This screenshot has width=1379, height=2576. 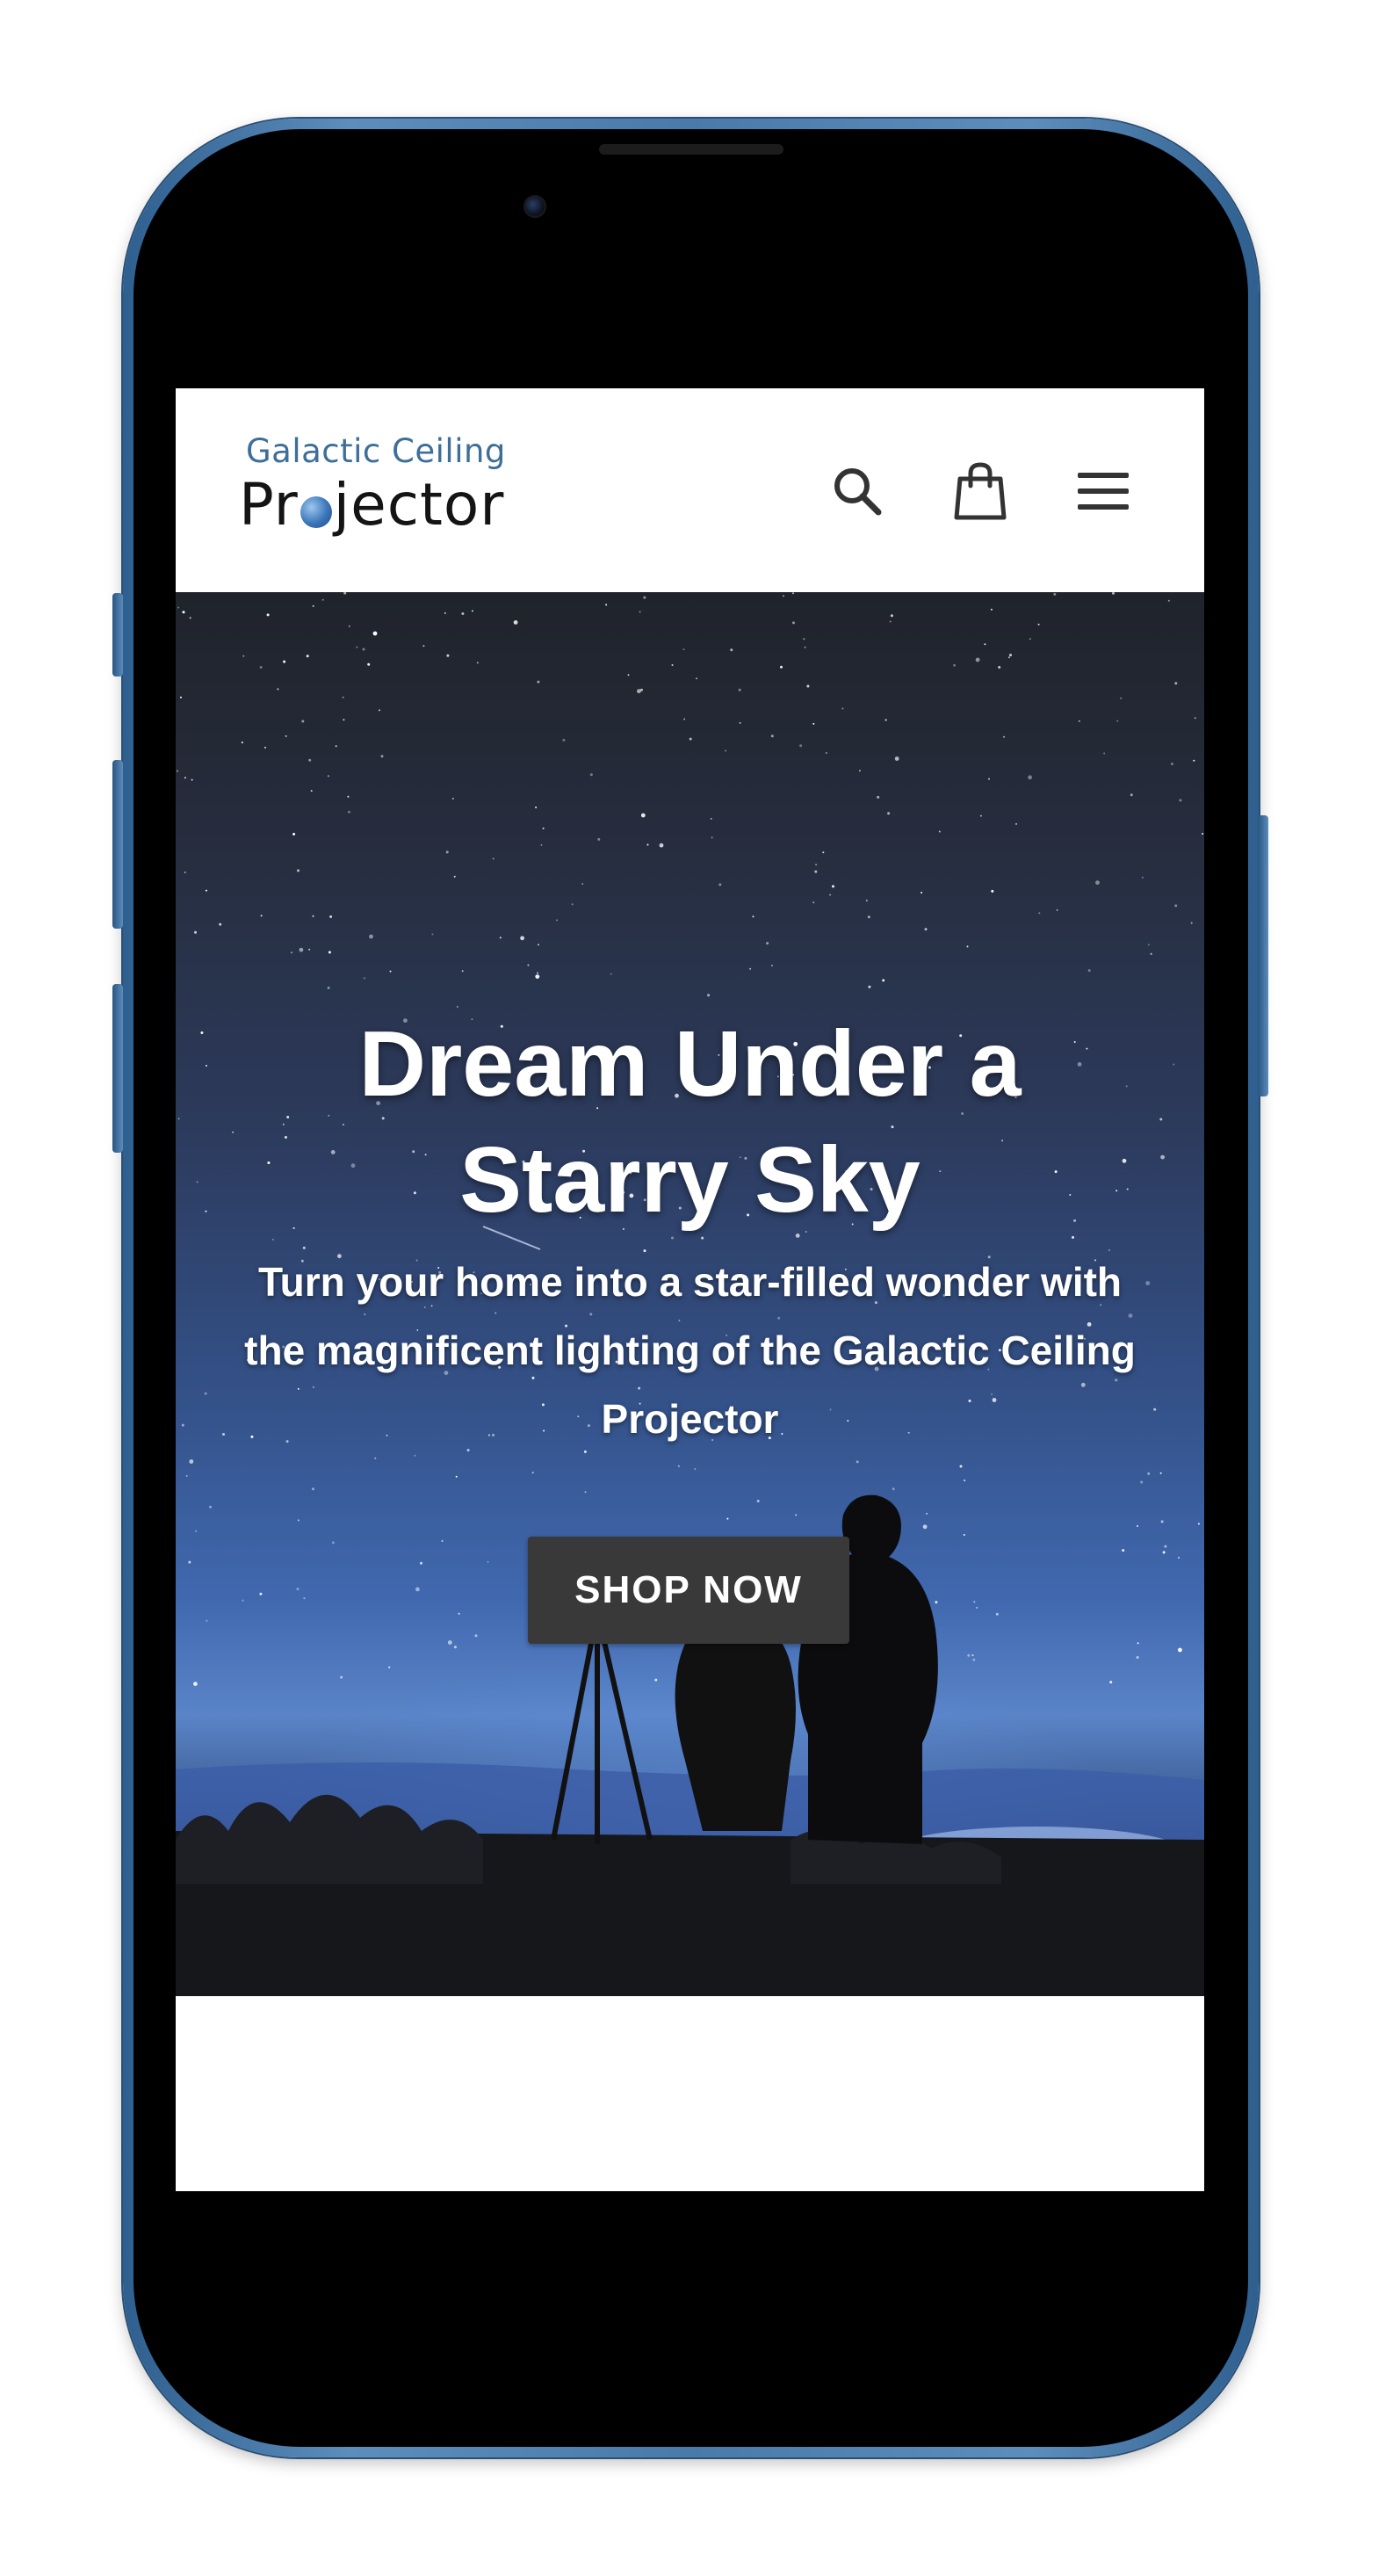 I want to click on logo-wordmark: Pr jector, so click(x=372, y=505).